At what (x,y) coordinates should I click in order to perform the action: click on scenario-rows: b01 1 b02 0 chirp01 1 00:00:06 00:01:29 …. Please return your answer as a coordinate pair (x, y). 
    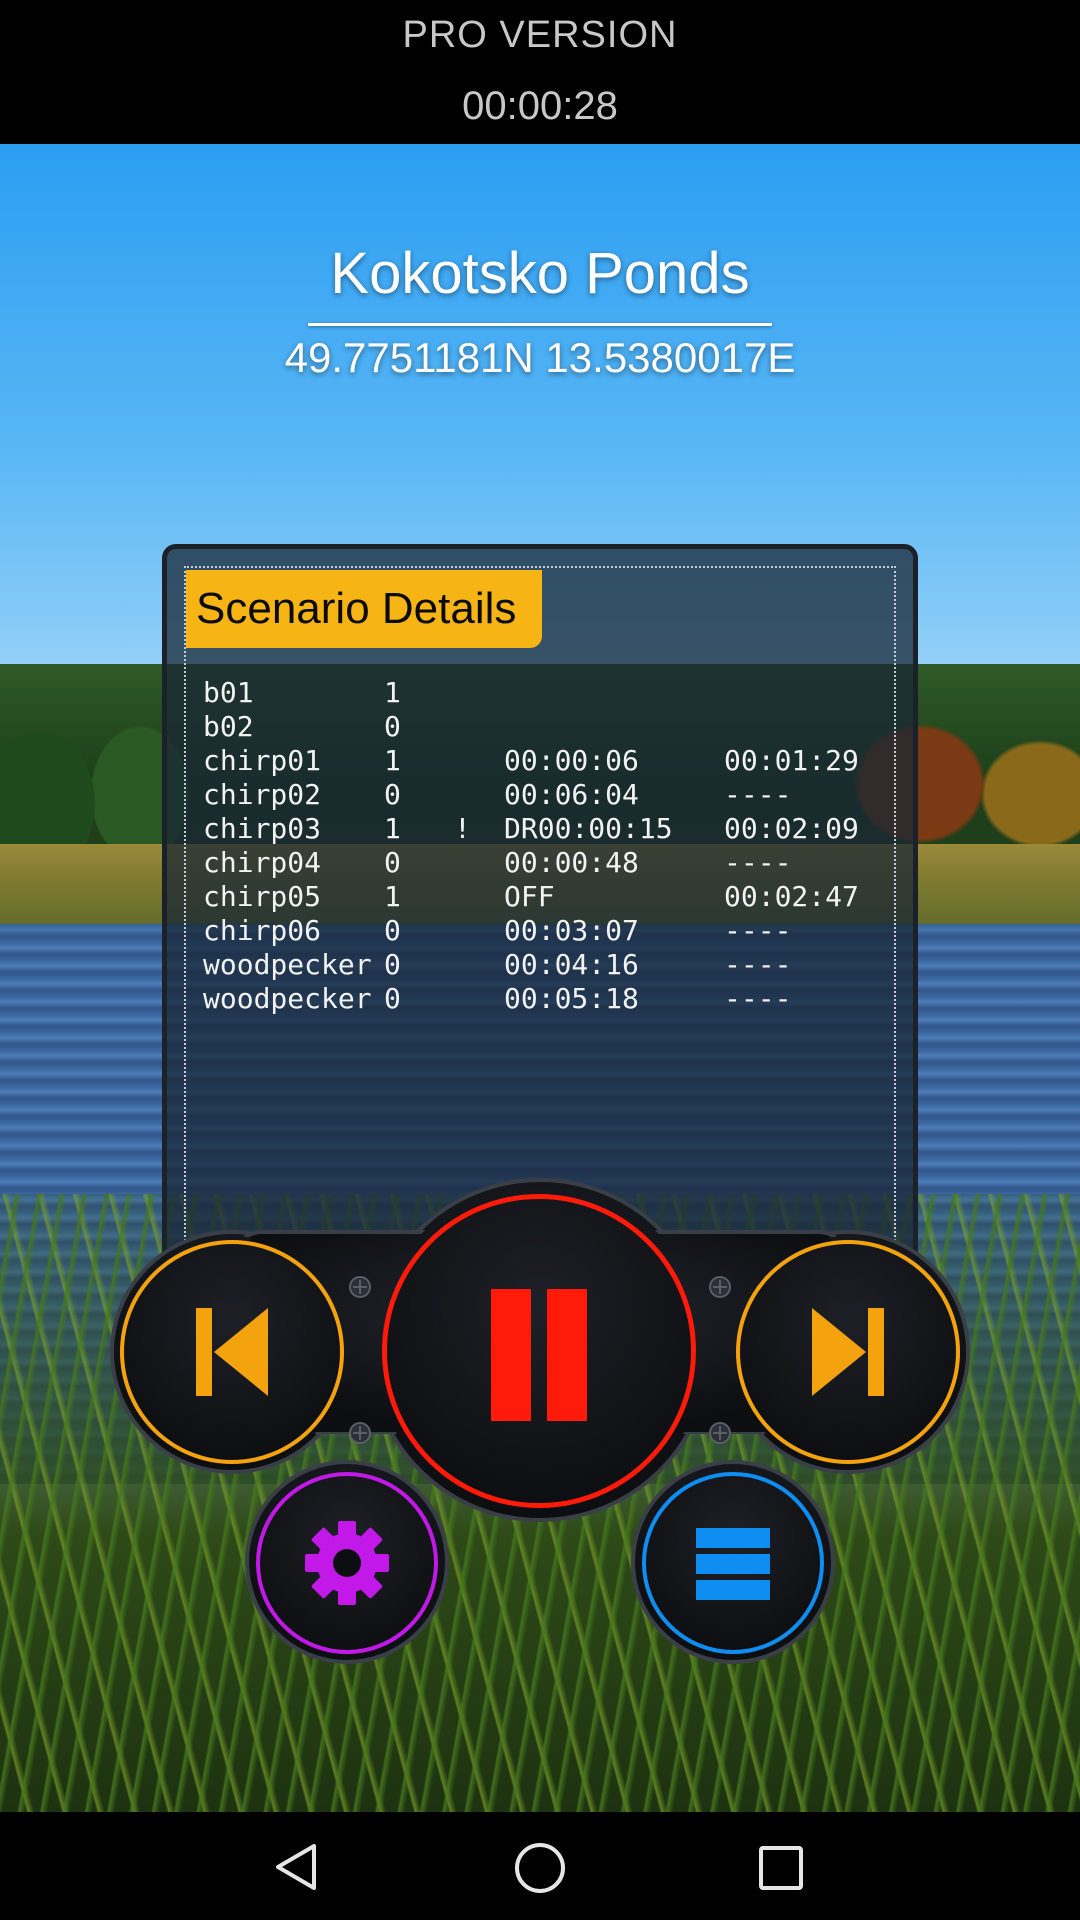
    Looking at the image, I should click on (553, 846).